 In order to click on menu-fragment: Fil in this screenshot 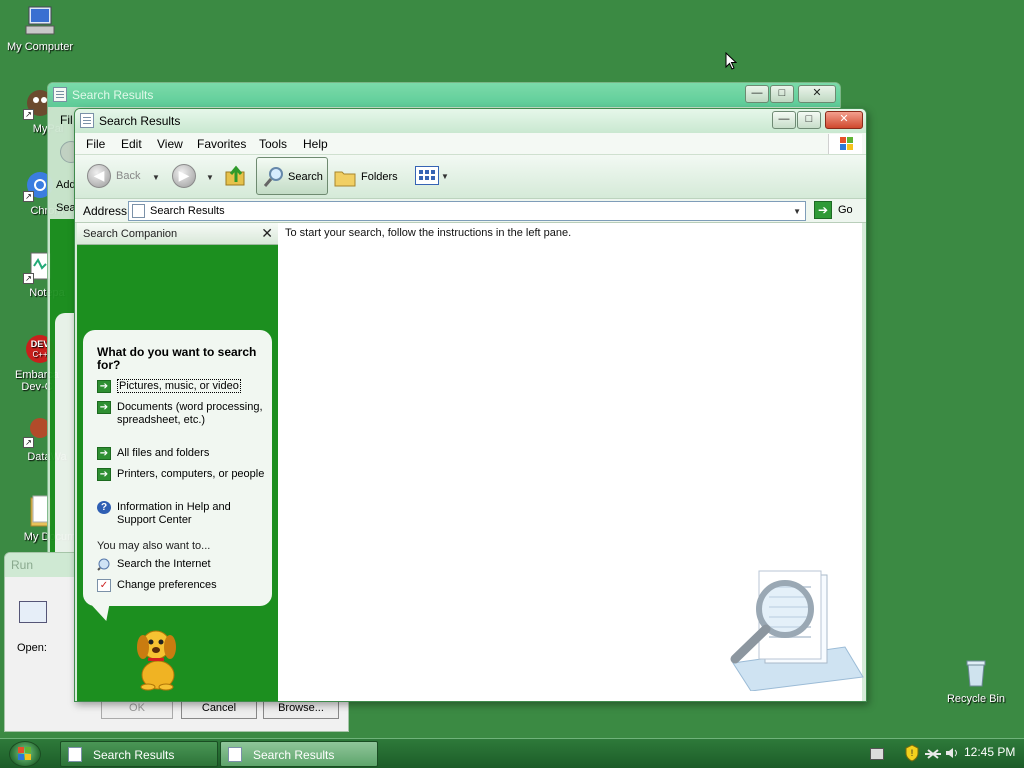, I will do `click(66, 120)`.